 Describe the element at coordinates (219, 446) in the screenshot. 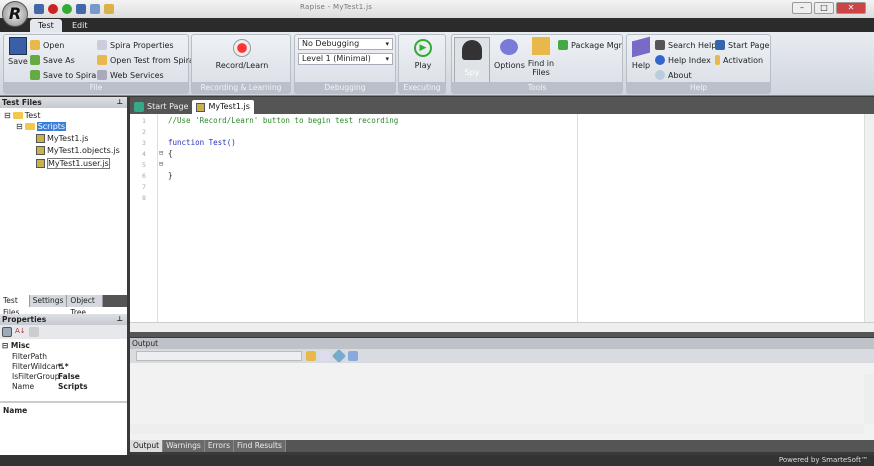

I see `tab-errors: Errors` at that location.